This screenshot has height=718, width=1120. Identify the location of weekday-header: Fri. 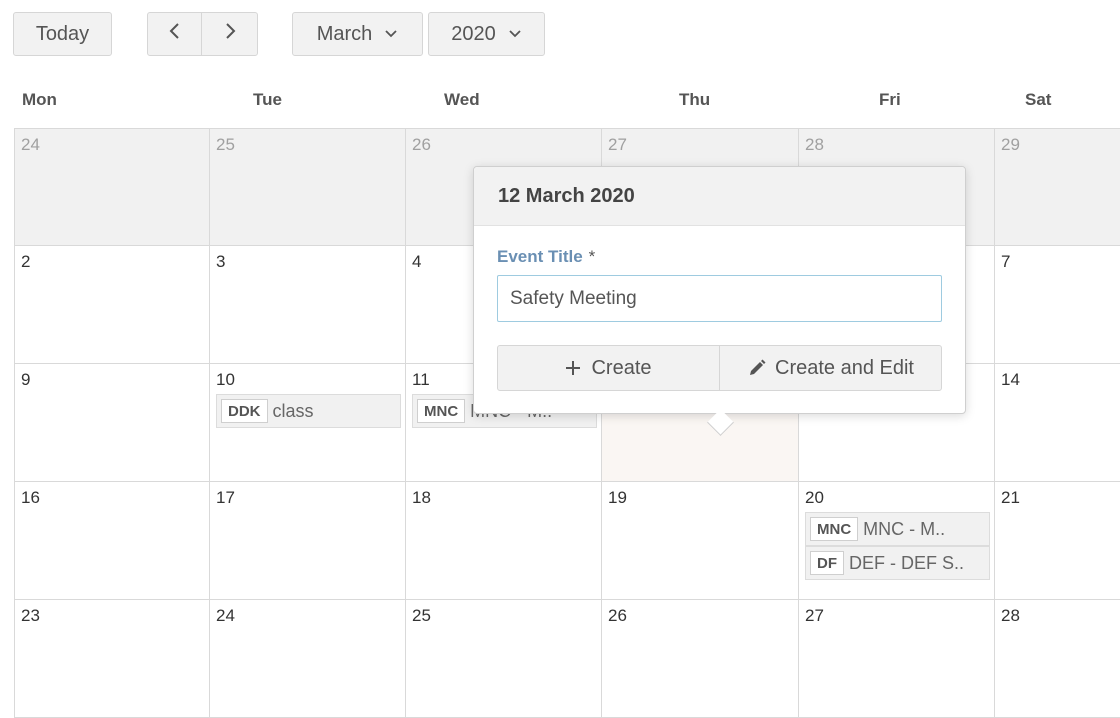
(890, 99).